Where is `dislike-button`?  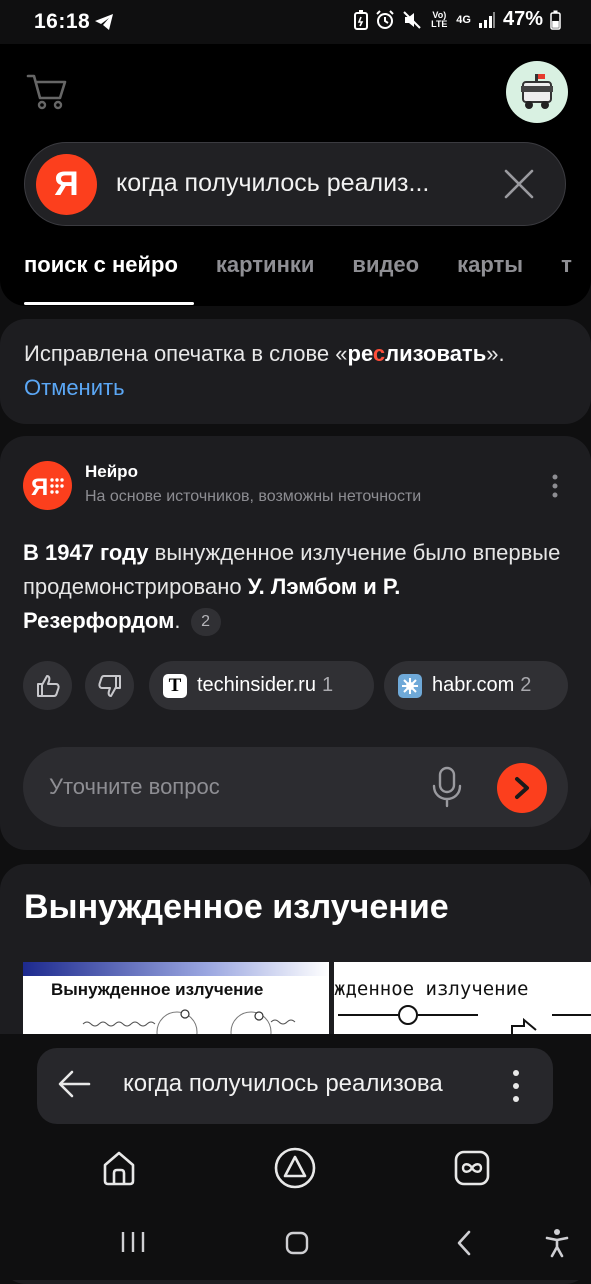 dislike-button is located at coordinates (109, 685).